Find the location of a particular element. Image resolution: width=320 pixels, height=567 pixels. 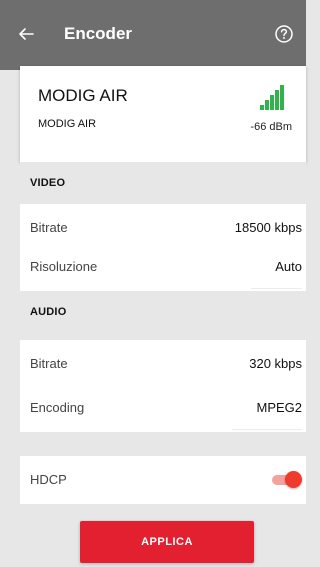

page-title: Encoder is located at coordinates (98, 33).